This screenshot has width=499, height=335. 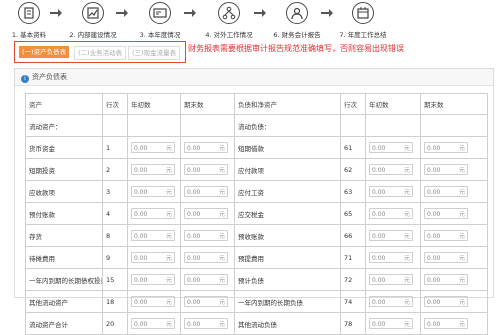 I want to click on asset-line-no: 1, so click(x=115, y=147).